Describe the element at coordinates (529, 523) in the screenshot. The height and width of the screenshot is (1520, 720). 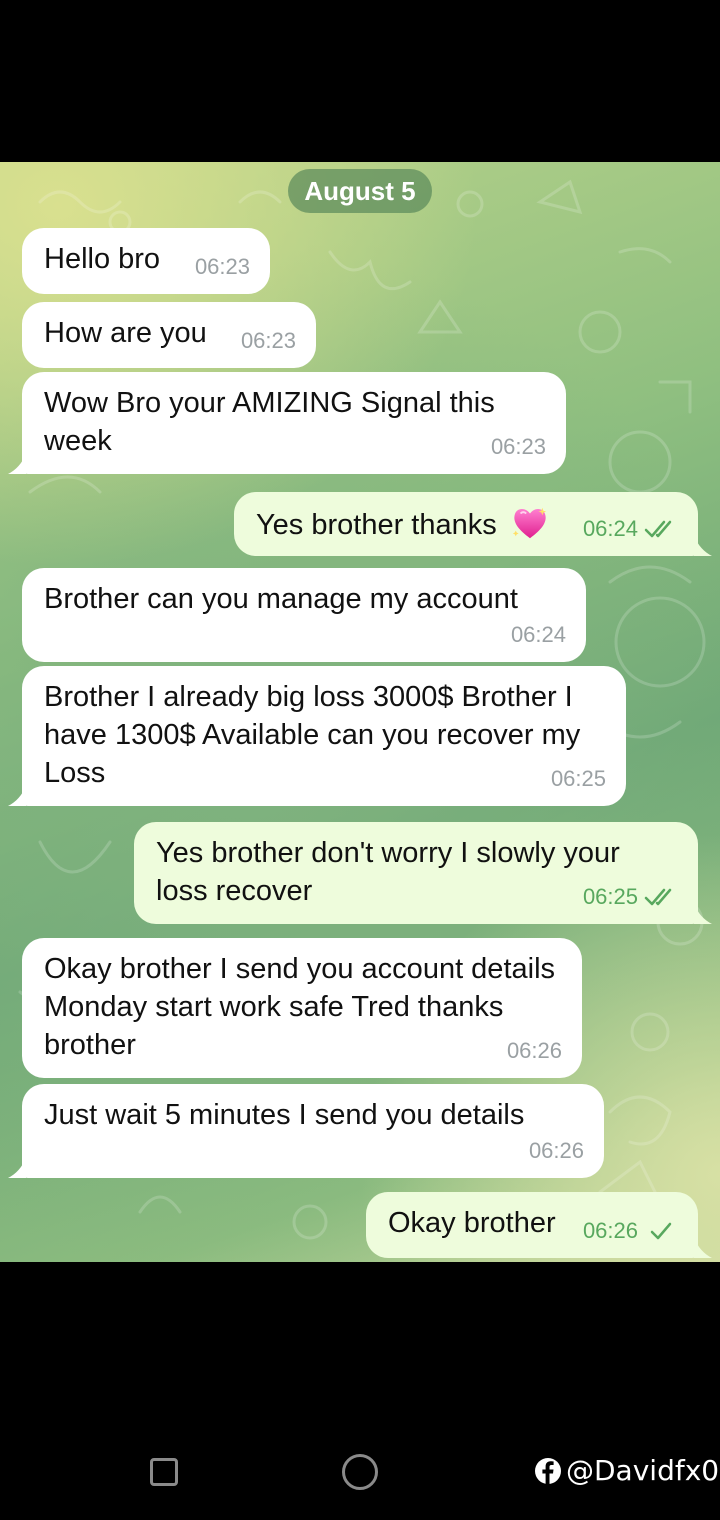
I see `sparkling-heart-emoji` at that location.